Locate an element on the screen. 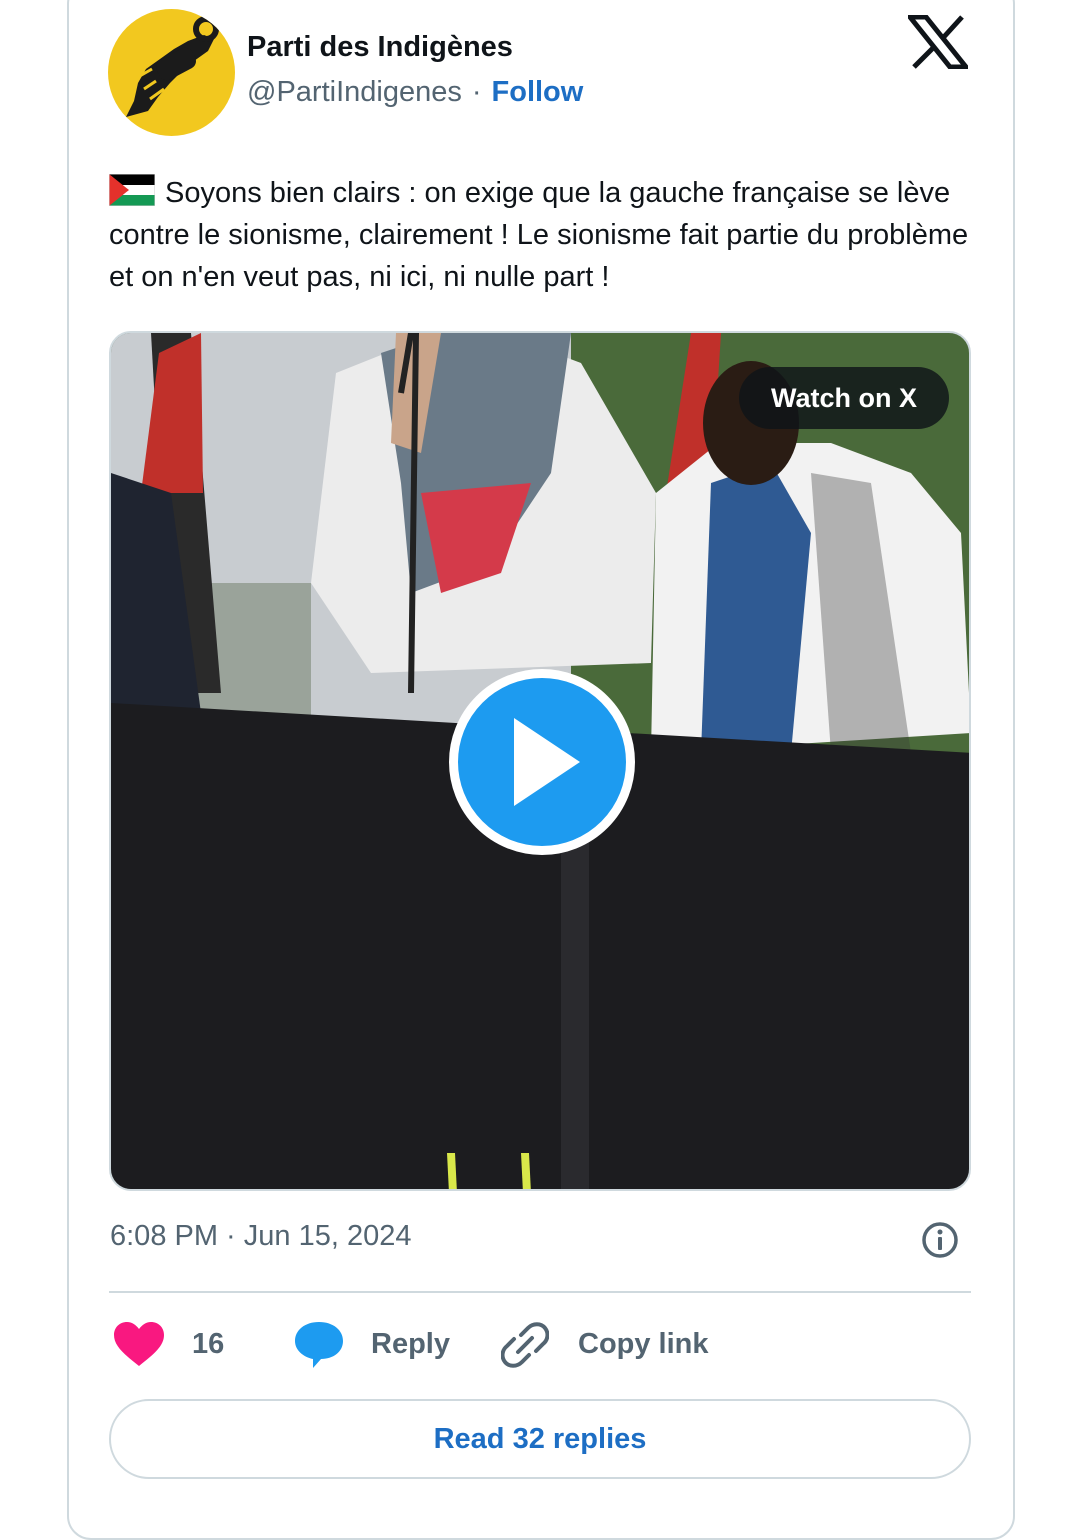 The width and height of the screenshot is (1080, 1540). divider is located at coordinates (540, 1292).